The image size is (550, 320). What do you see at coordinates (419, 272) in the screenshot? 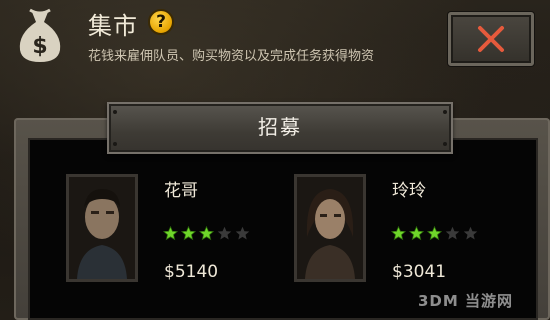
I see `recruit-price: $3041` at bounding box center [419, 272].